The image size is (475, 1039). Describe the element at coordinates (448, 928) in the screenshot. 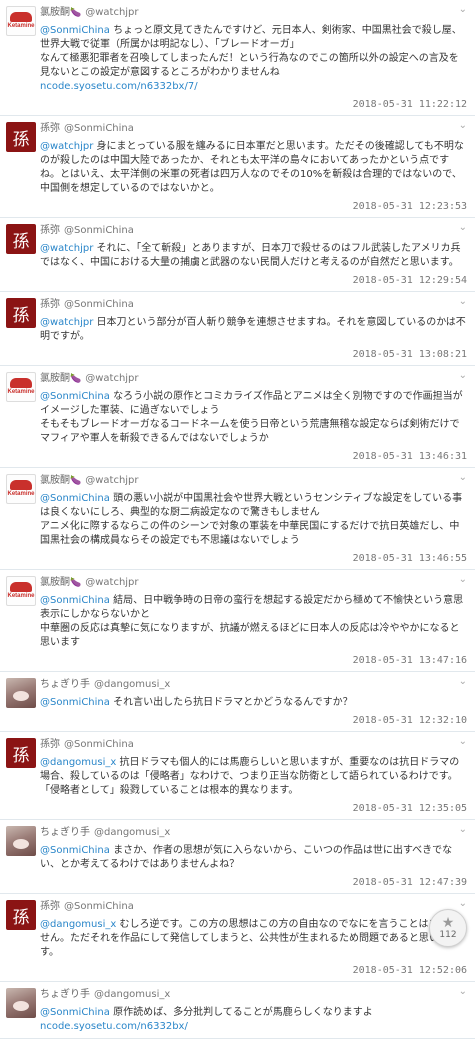

I see `favorite-button: ★ 112` at that location.